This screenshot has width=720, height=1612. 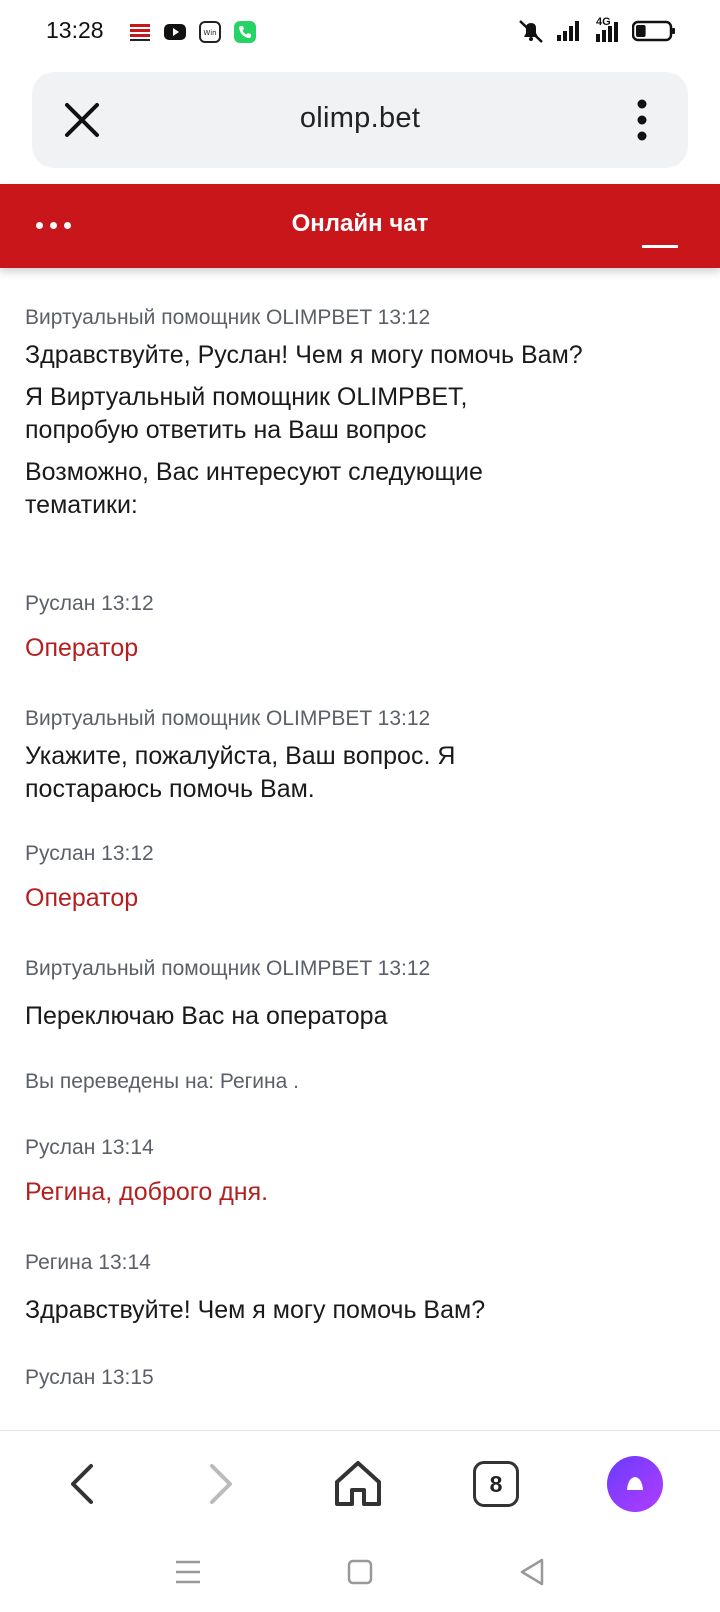 What do you see at coordinates (88, 1262) in the screenshot?
I see `message-meta: Регина 13:14` at bounding box center [88, 1262].